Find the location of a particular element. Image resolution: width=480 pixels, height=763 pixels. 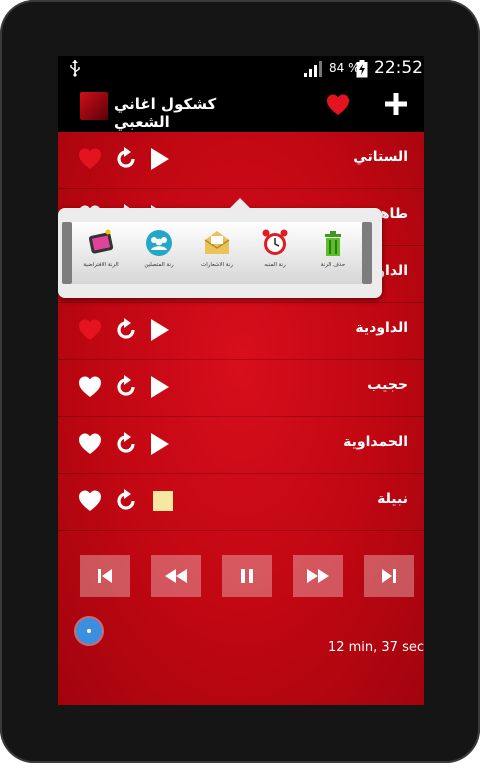

add-button is located at coordinates (396, 104).